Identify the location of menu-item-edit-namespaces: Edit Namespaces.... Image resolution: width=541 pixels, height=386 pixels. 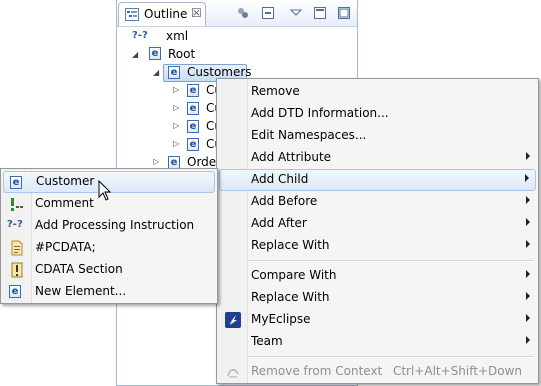
(377, 136).